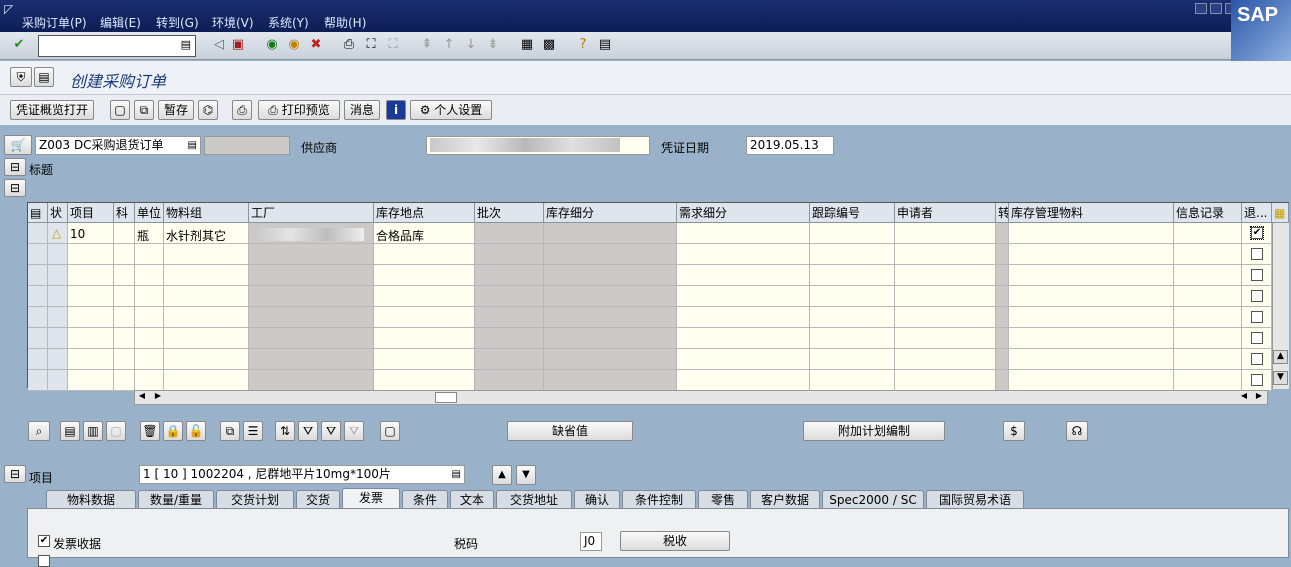 The width and height of the screenshot is (1291, 567). I want to click on back-small-icon: ◁, so click(219, 45).